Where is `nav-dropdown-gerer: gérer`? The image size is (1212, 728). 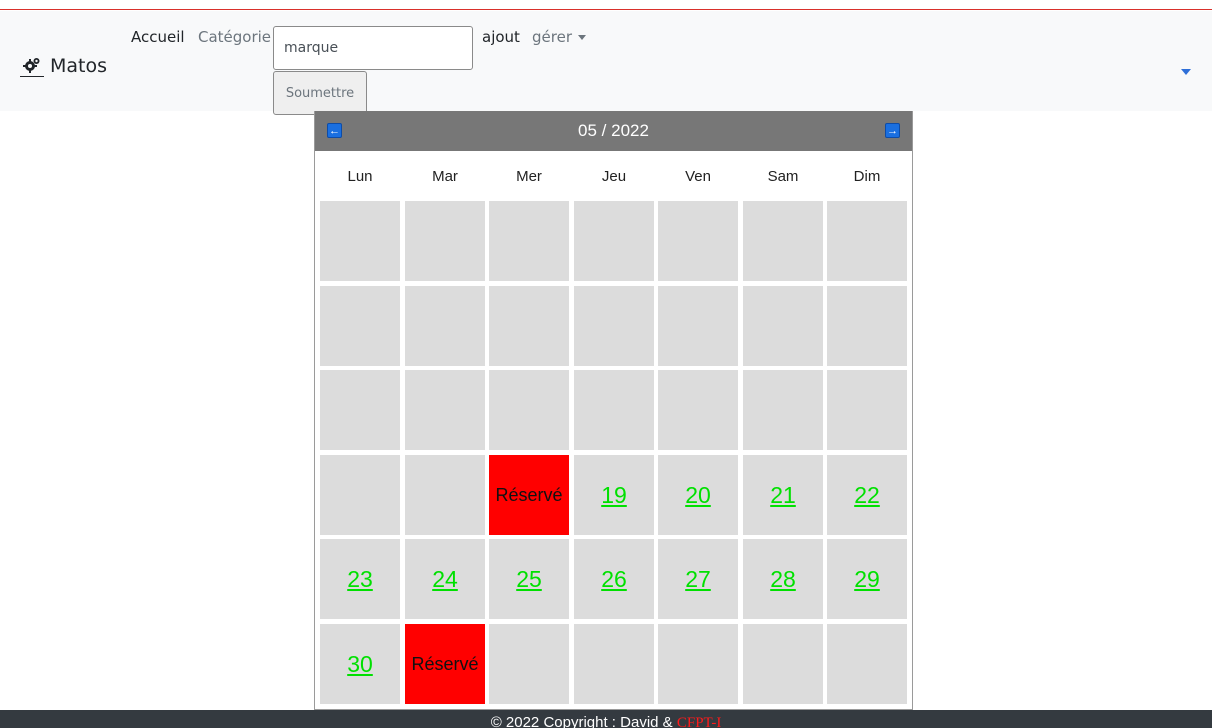 nav-dropdown-gerer: gérer is located at coordinates (559, 37).